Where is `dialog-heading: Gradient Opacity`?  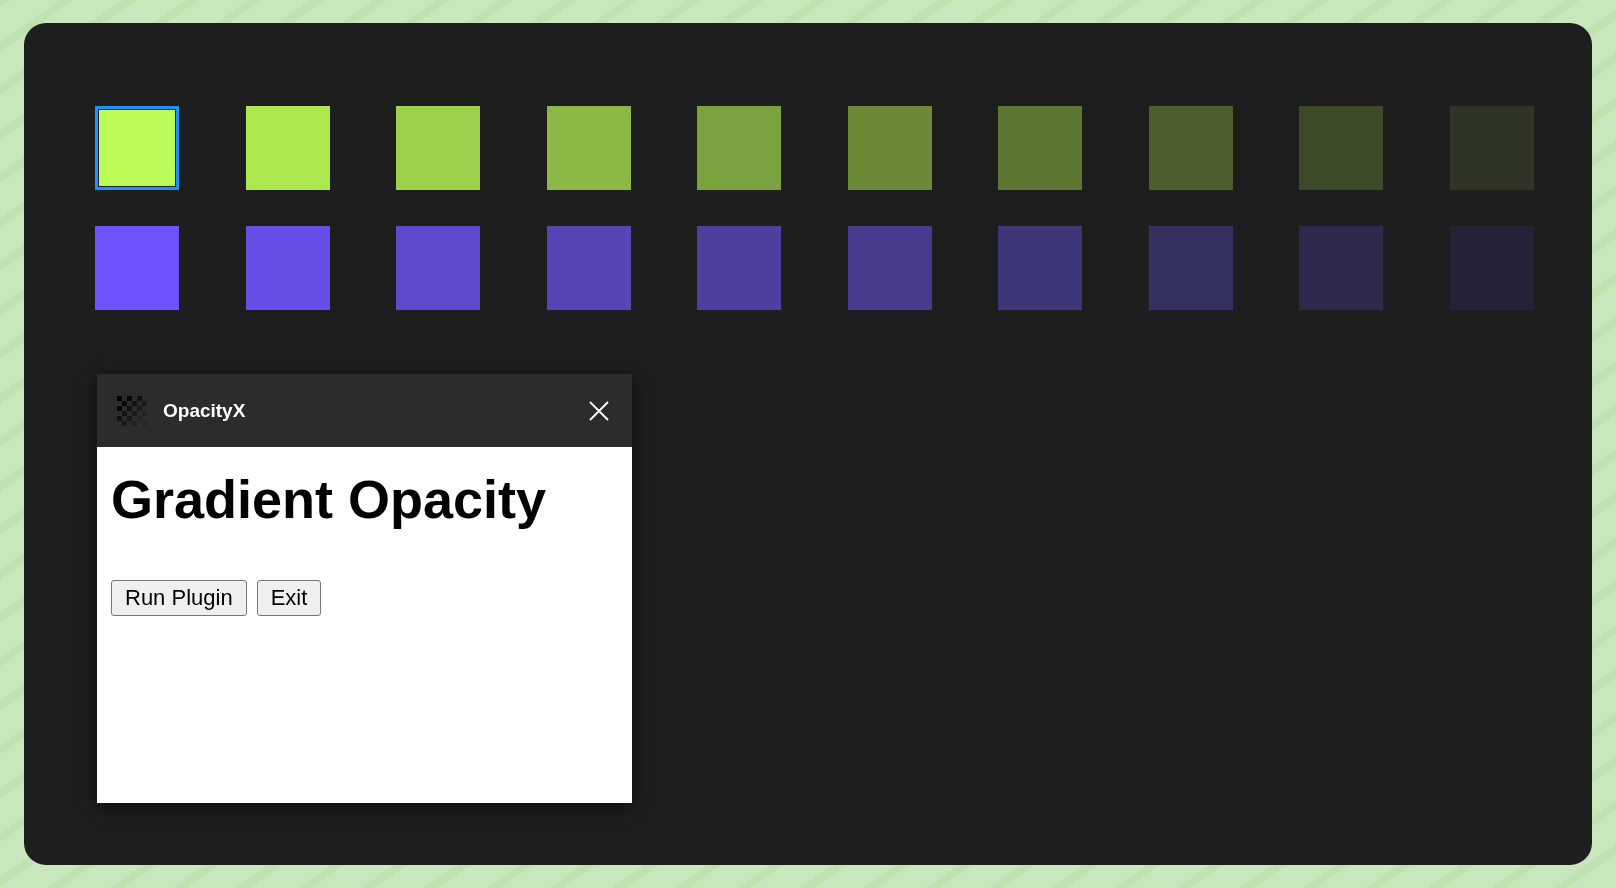
dialog-heading: Gradient Opacity is located at coordinates (329, 499).